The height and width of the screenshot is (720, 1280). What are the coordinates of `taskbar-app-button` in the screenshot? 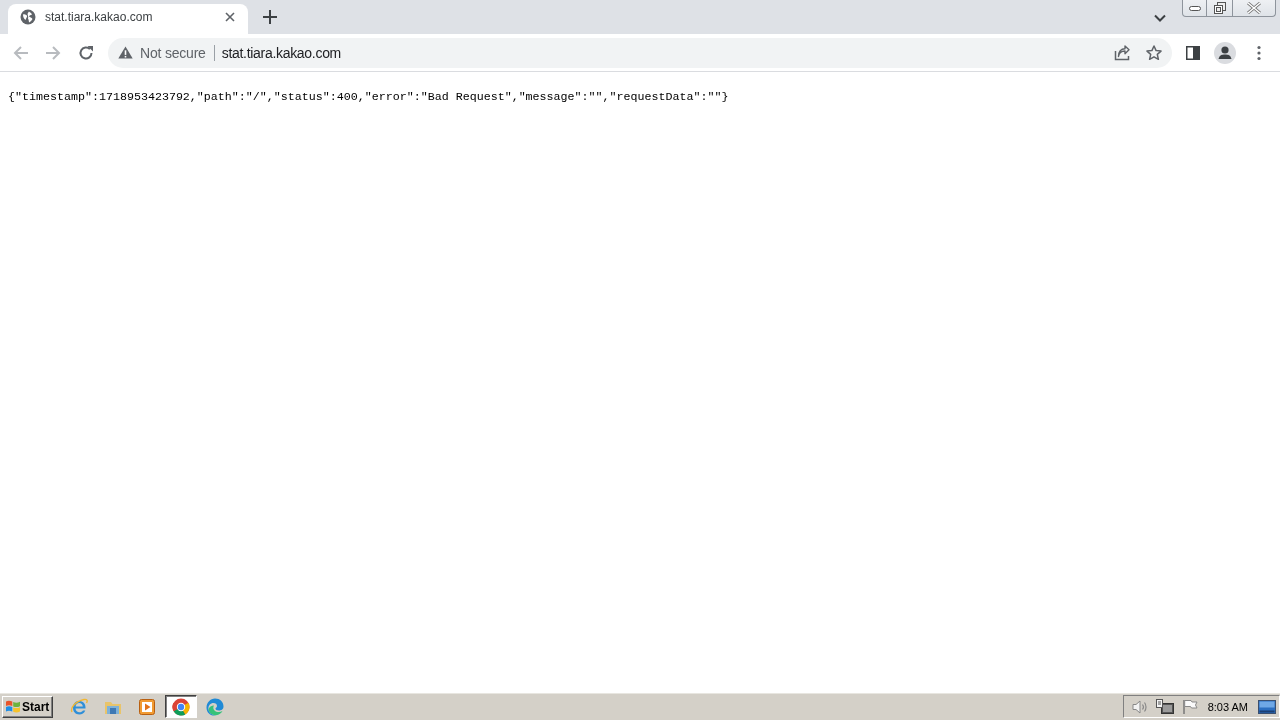 It's located at (181, 706).